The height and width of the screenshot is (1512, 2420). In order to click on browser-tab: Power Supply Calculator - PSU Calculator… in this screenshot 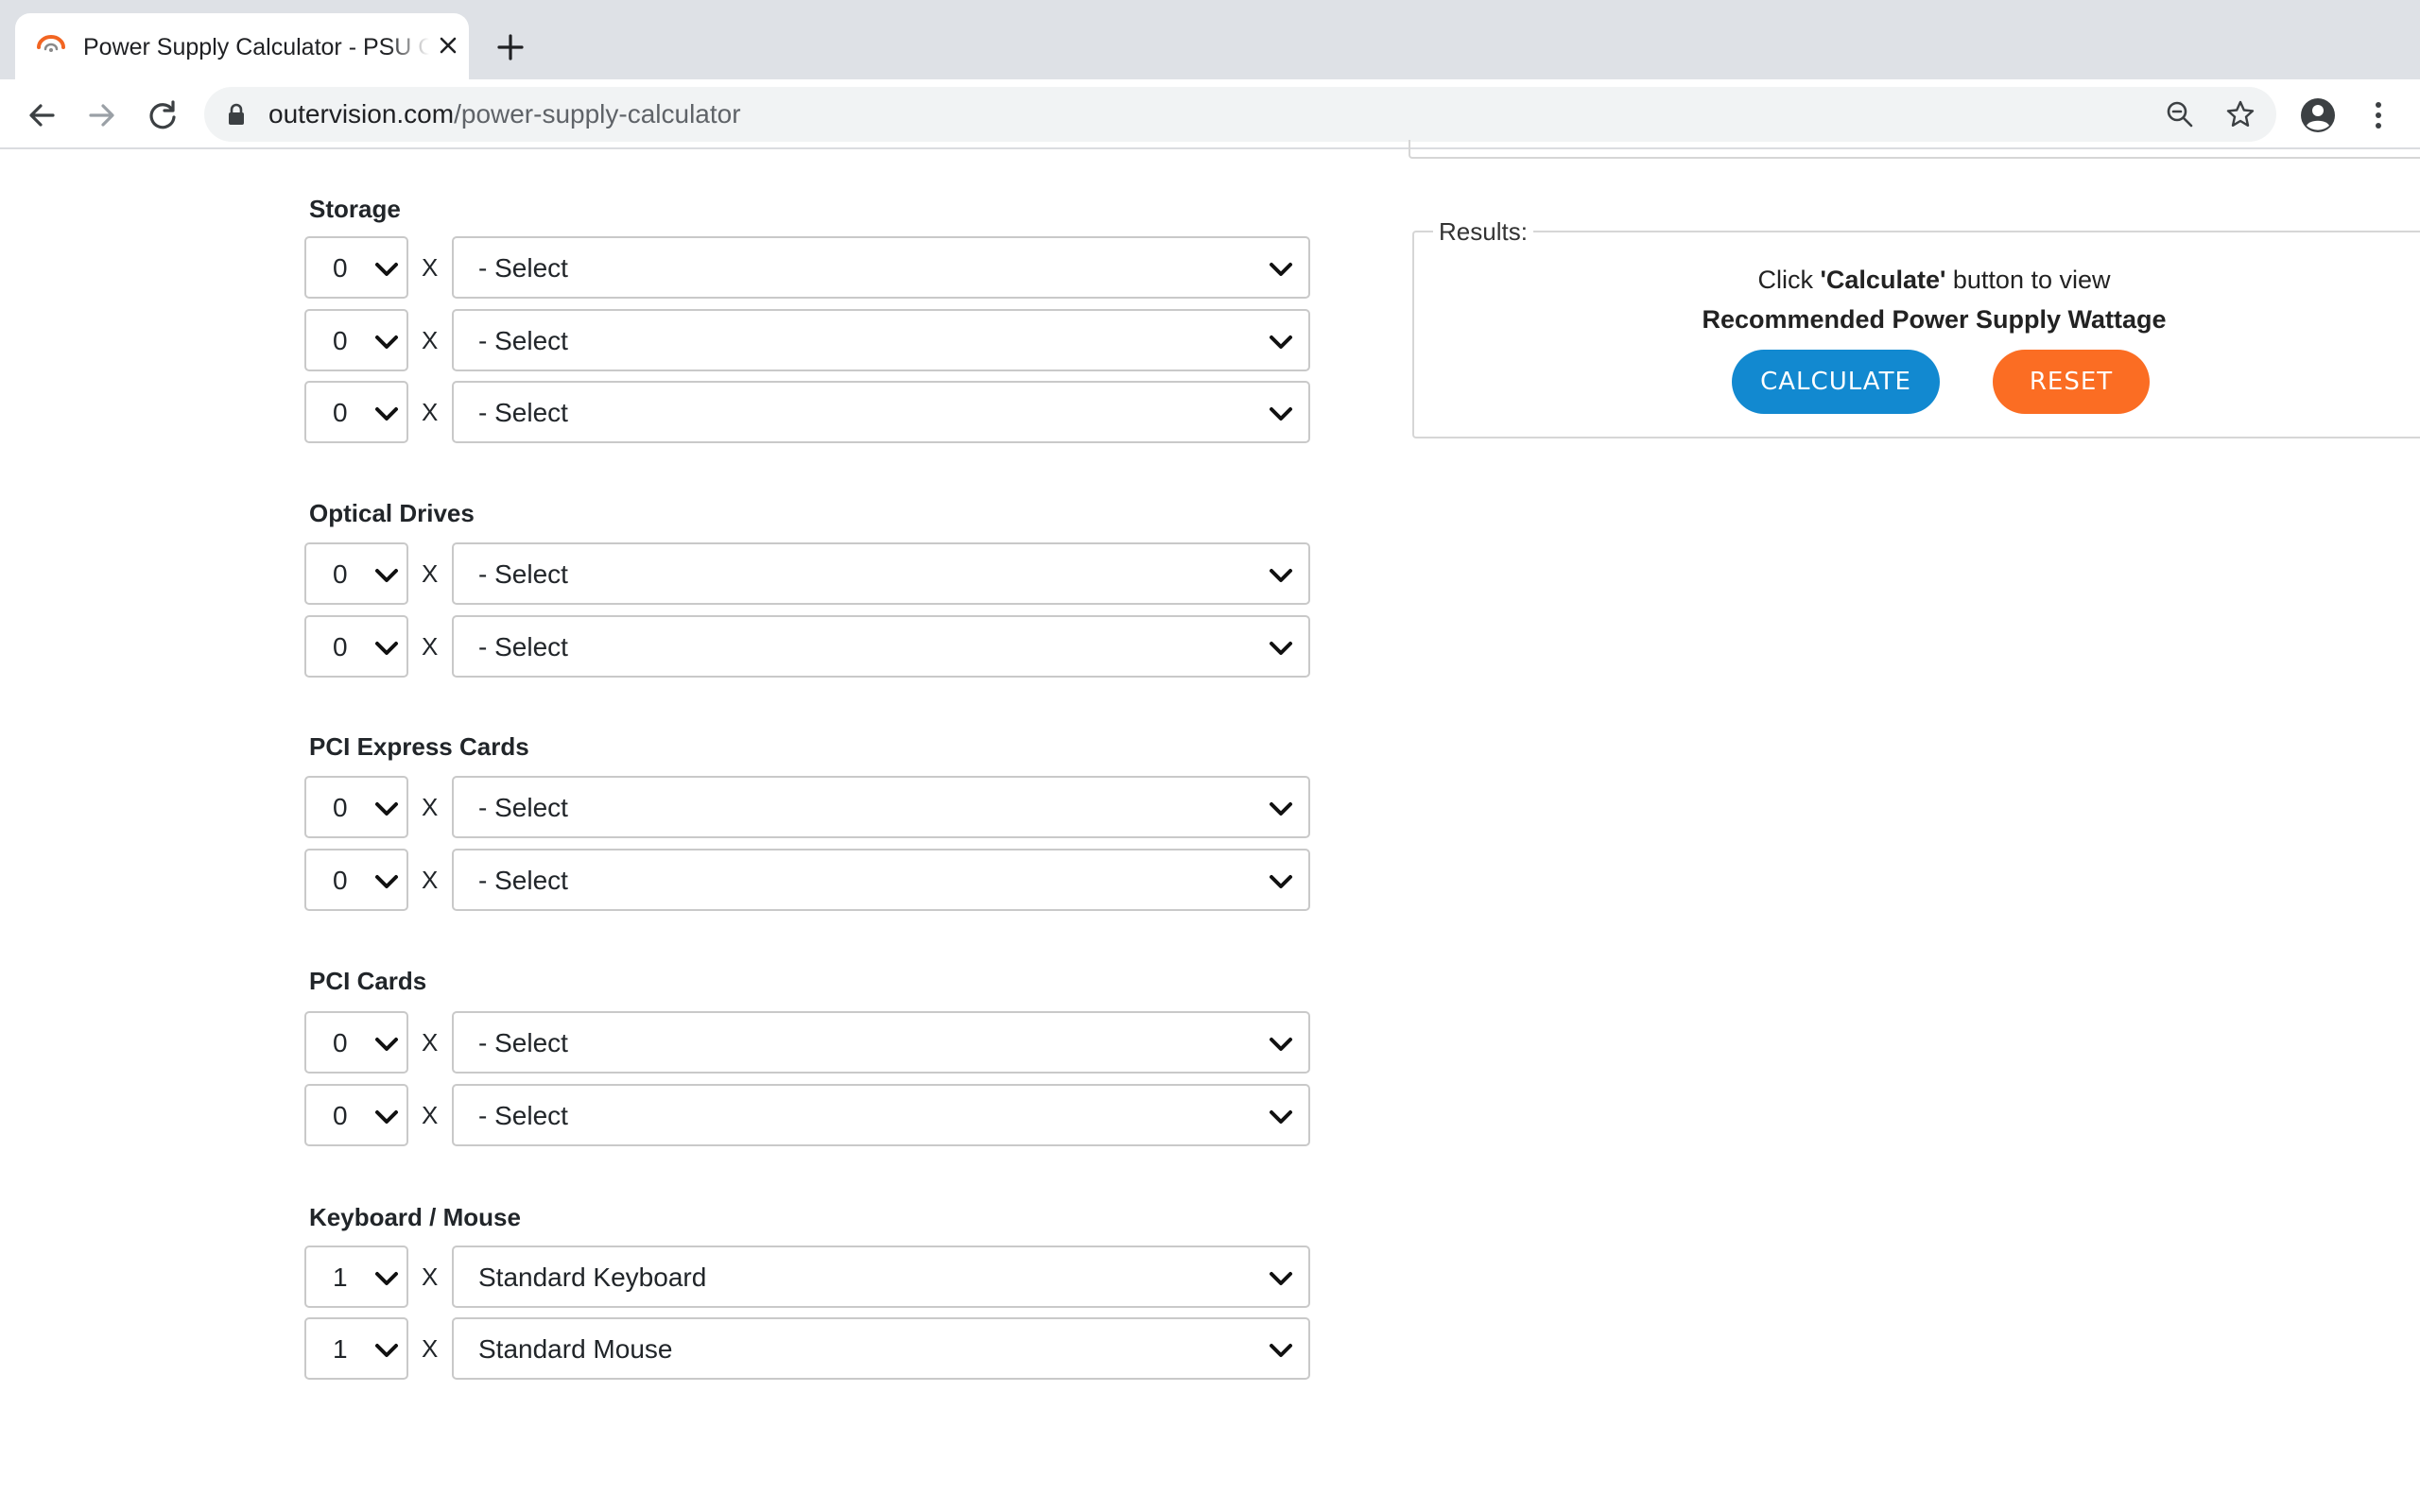, I will do `click(242, 46)`.